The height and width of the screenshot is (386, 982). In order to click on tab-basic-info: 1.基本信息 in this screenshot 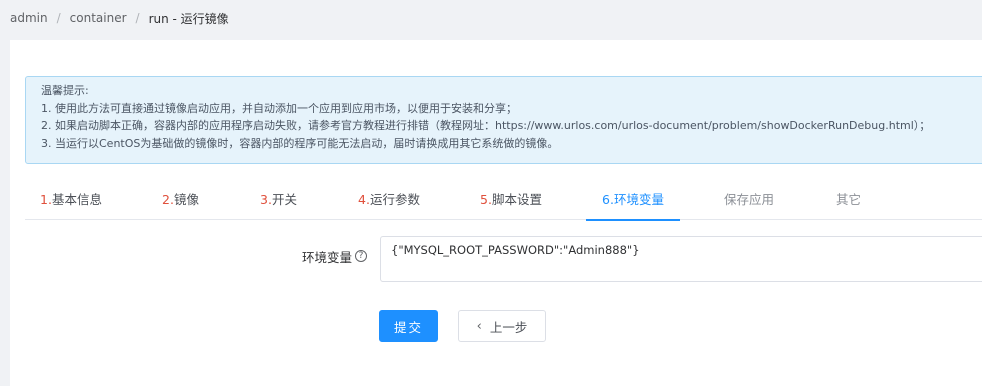, I will do `click(71, 200)`.